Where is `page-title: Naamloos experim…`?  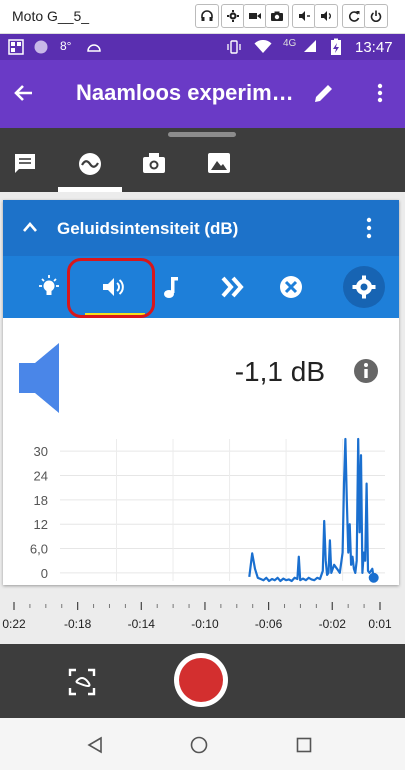 page-title: Naamloos experim… is located at coordinates (185, 92).